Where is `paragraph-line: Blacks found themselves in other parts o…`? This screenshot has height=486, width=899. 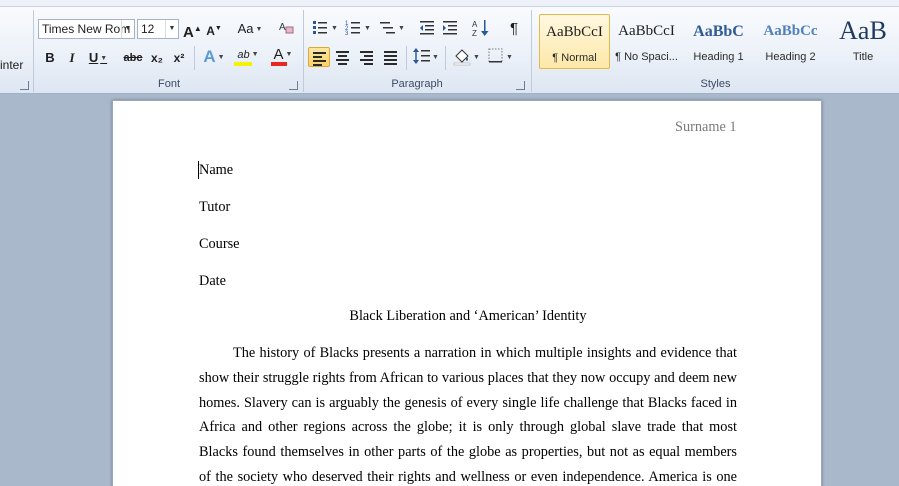 paragraph-line: Blacks found themselves in other parts o… is located at coordinates (468, 452).